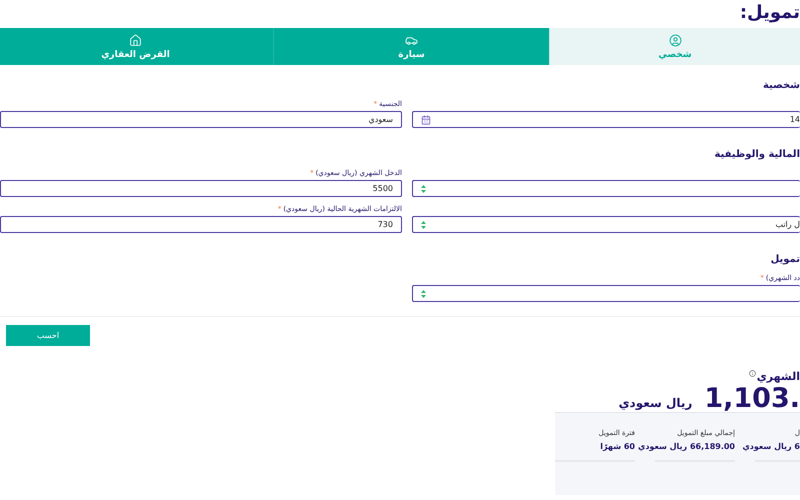 This screenshot has height=500, width=800. Describe the element at coordinates (770, 13) in the screenshot. I see `page-heading: تمويل:` at that location.